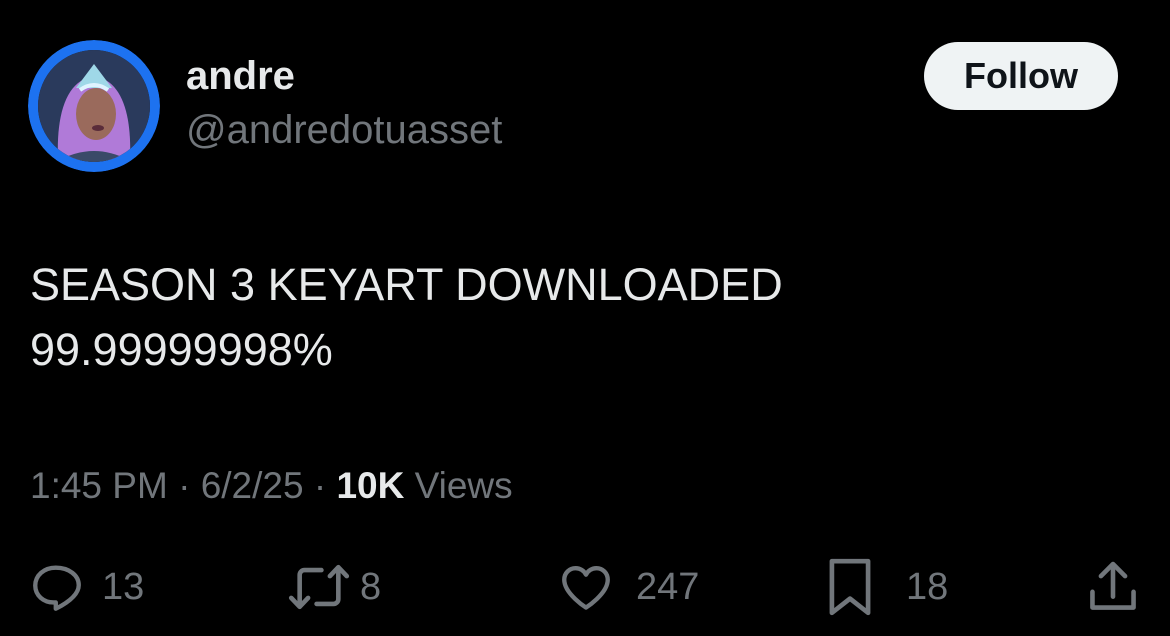  I want to click on avatar-image, so click(94, 106).